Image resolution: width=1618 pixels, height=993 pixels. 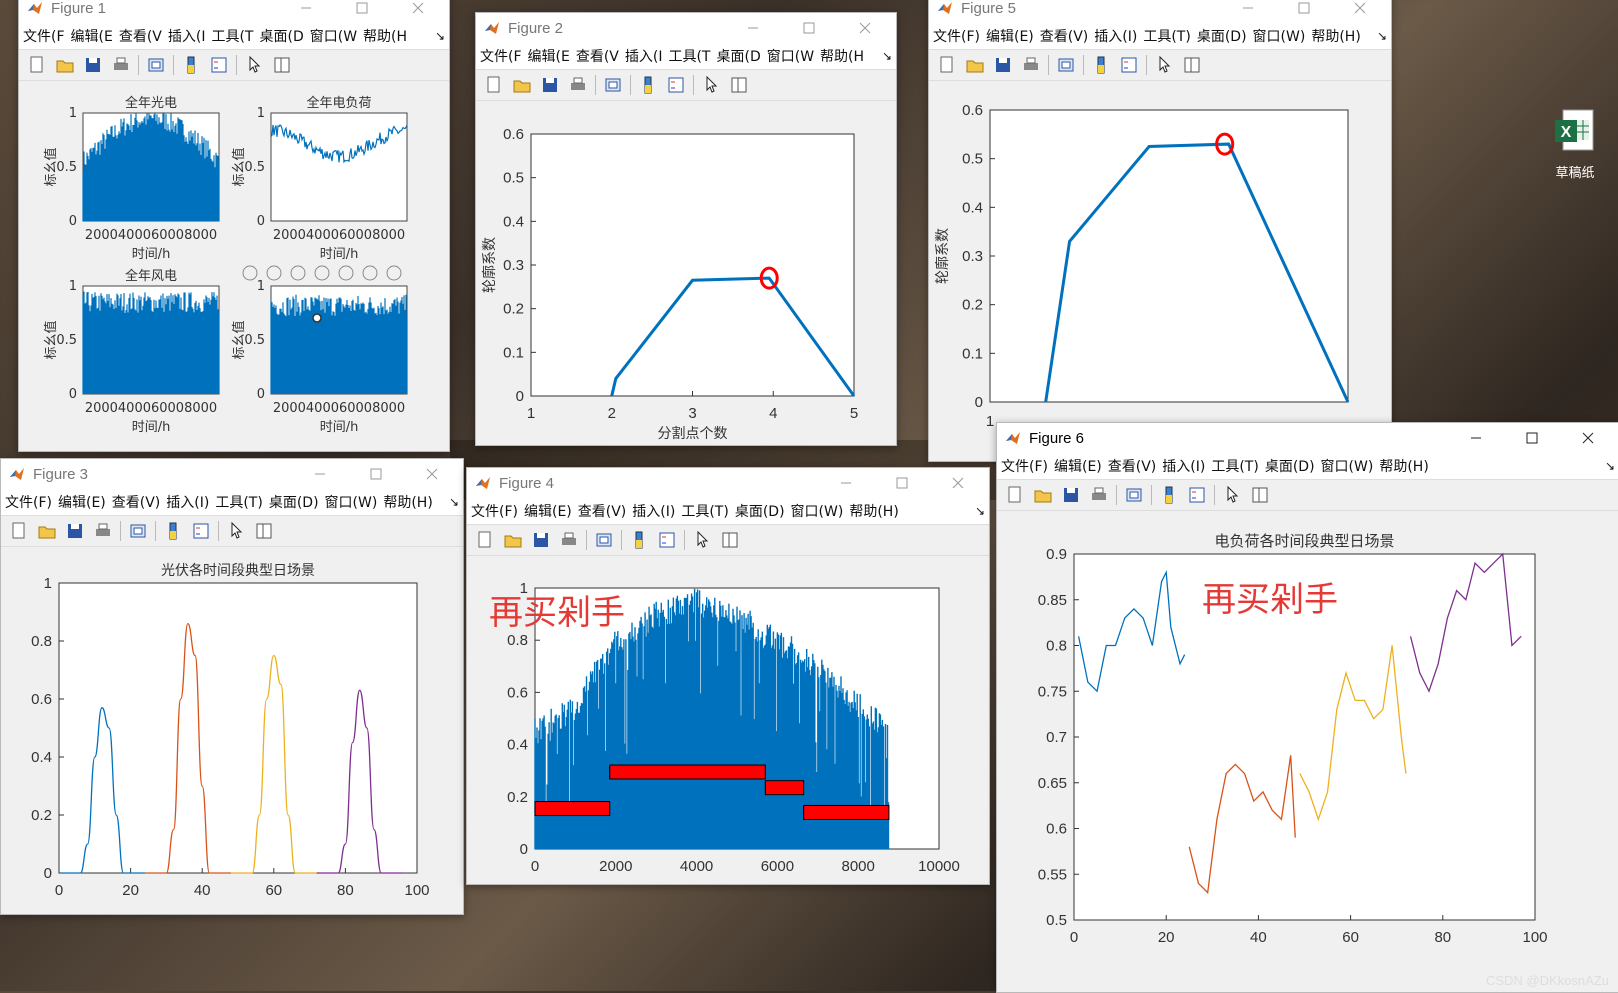 I want to click on menu-item: 文件(F, so click(x=501, y=56).